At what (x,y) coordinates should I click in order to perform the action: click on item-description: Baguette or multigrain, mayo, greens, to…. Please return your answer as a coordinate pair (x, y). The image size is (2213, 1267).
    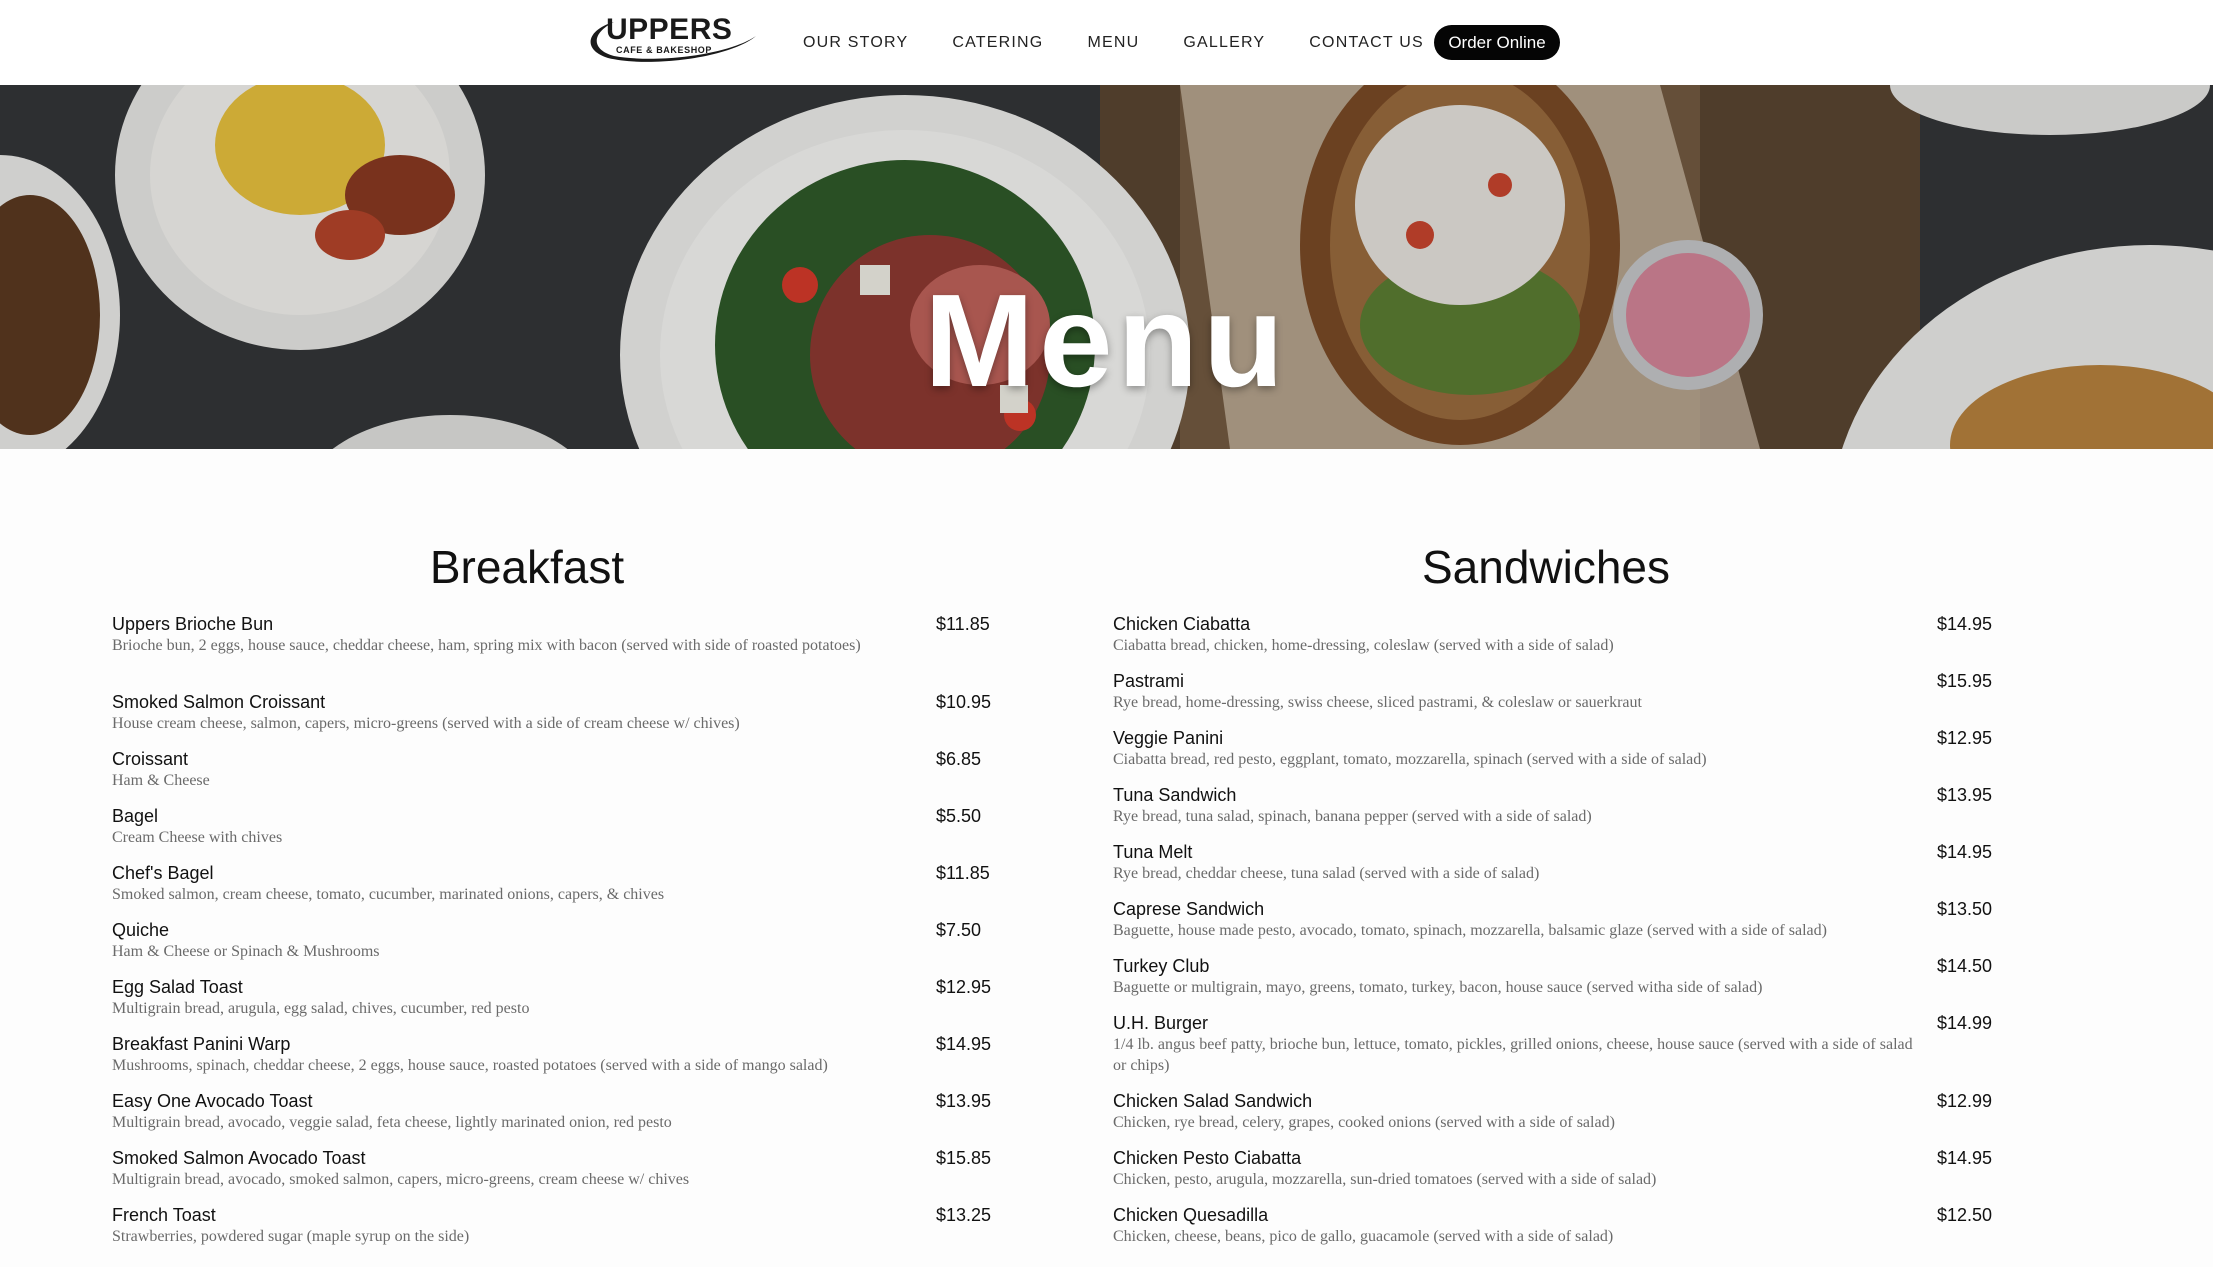
    Looking at the image, I should click on (1438, 988).